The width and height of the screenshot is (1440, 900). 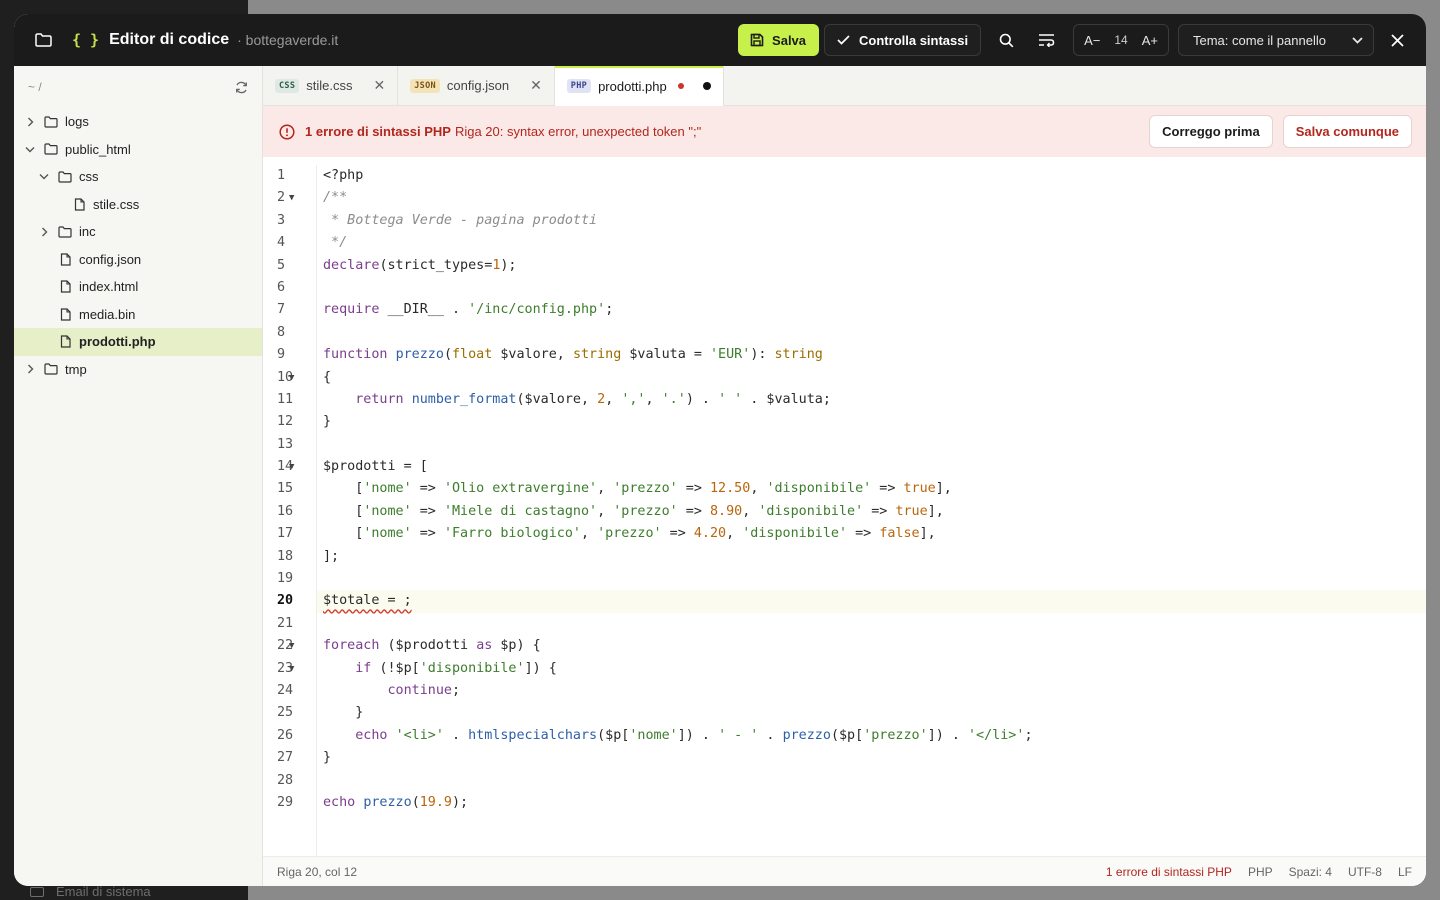 I want to click on code-line: /**, so click(x=335, y=198).